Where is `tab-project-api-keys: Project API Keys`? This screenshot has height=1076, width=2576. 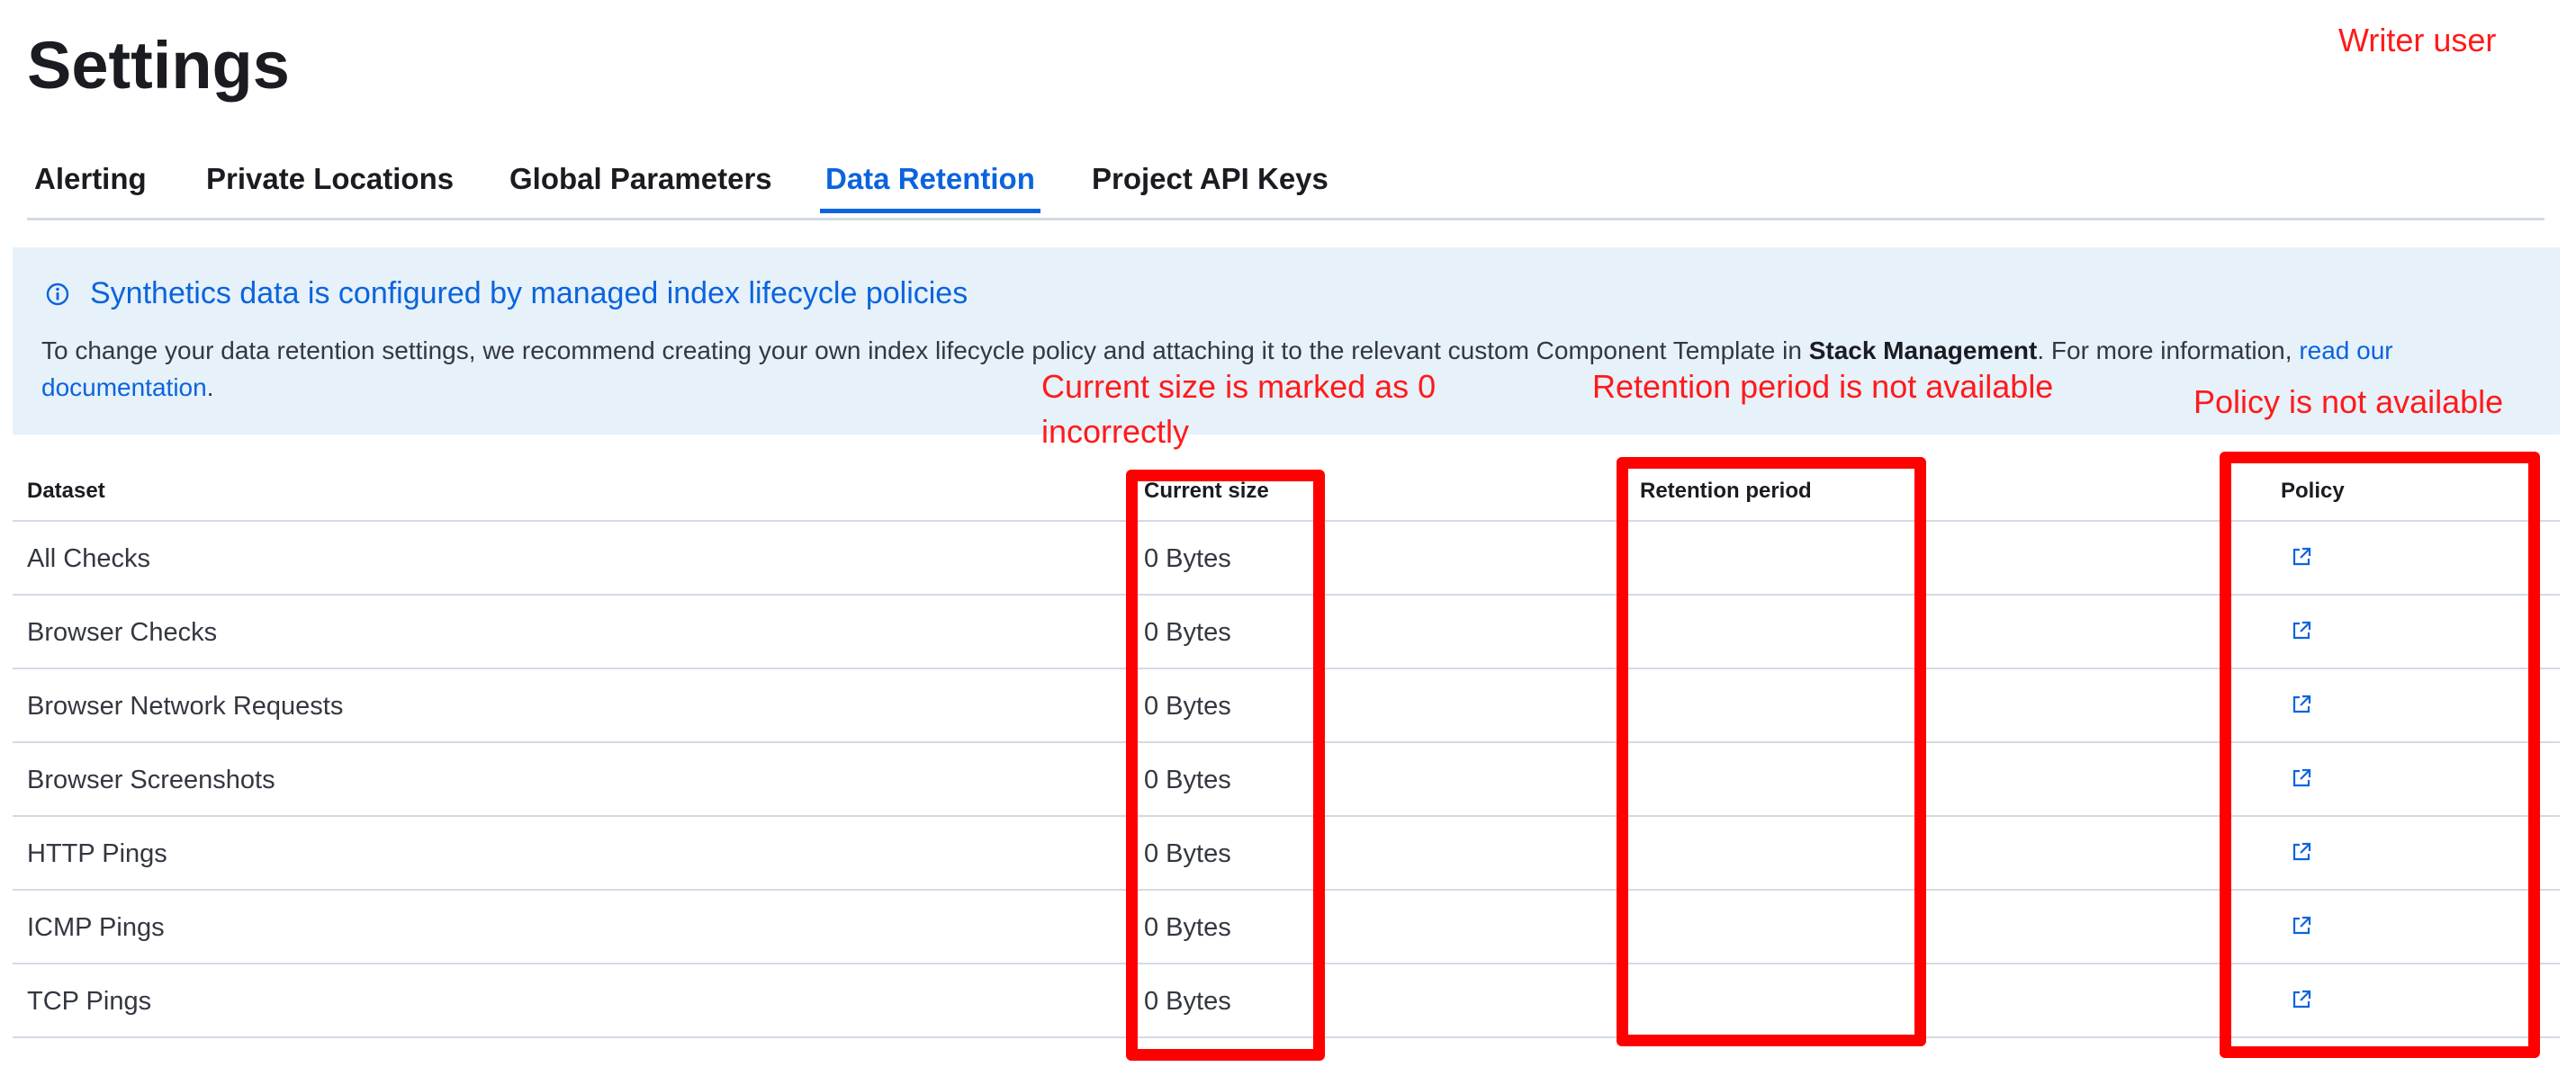 tab-project-api-keys: Project API Keys is located at coordinates (1210, 179).